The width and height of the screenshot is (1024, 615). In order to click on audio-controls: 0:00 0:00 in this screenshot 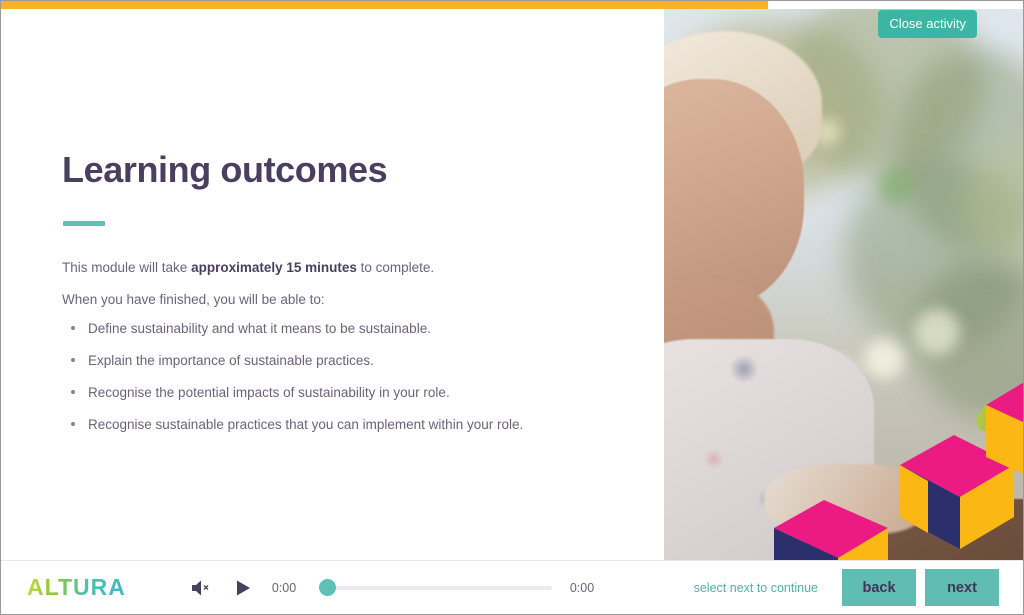, I will do `click(395, 588)`.